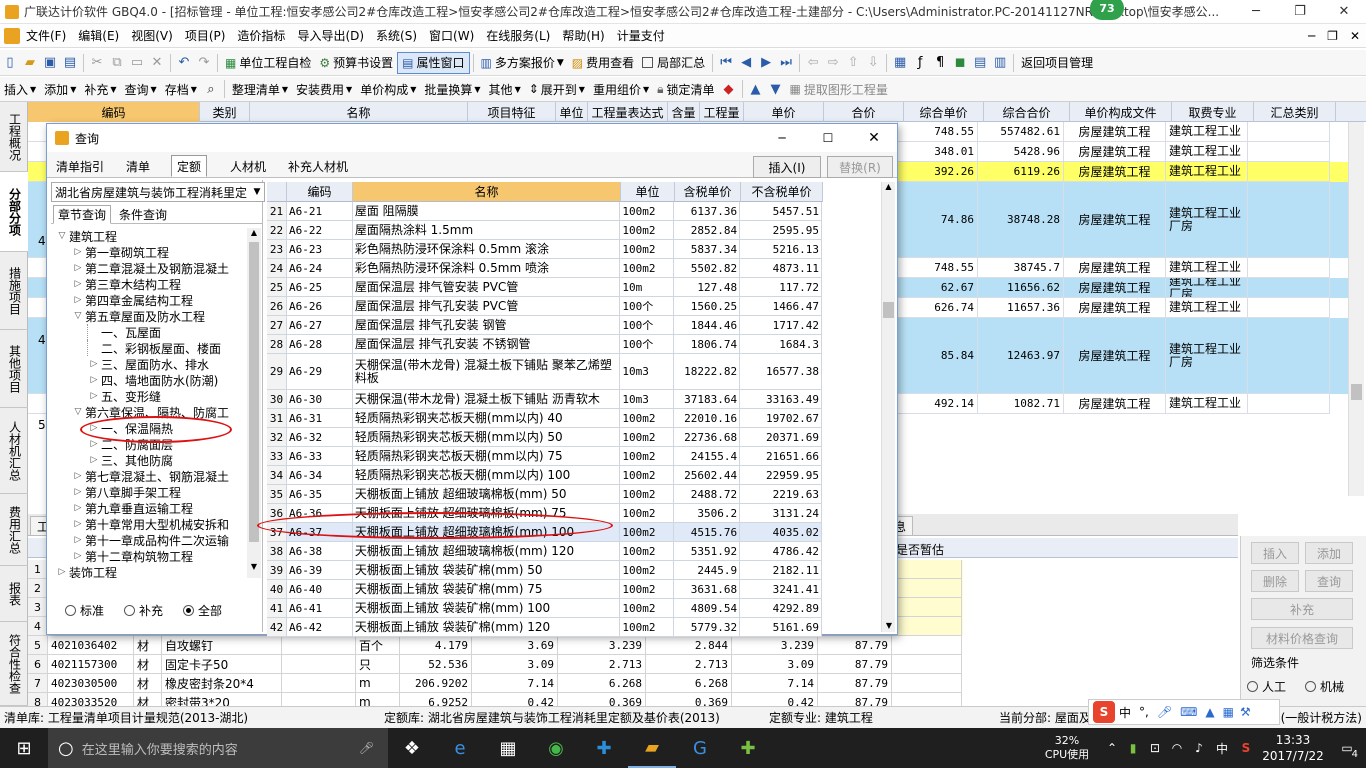  Describe the element at coordinates (277, 437) in the screenshot. I see `quota-cell-n: 32` at that location.